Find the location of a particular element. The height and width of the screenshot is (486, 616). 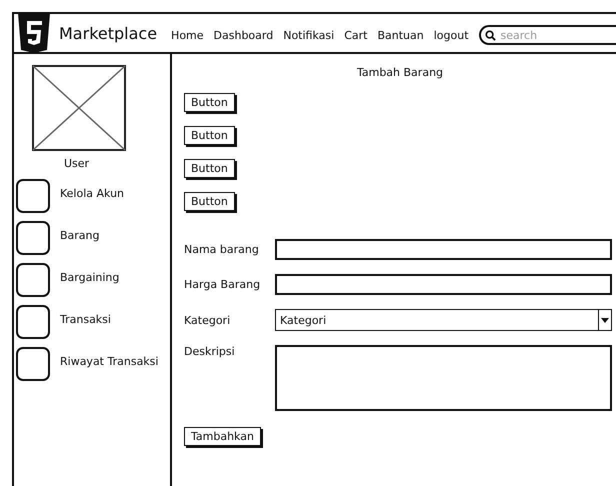

dropdown: Kategori is located at coordinates (443, 320).